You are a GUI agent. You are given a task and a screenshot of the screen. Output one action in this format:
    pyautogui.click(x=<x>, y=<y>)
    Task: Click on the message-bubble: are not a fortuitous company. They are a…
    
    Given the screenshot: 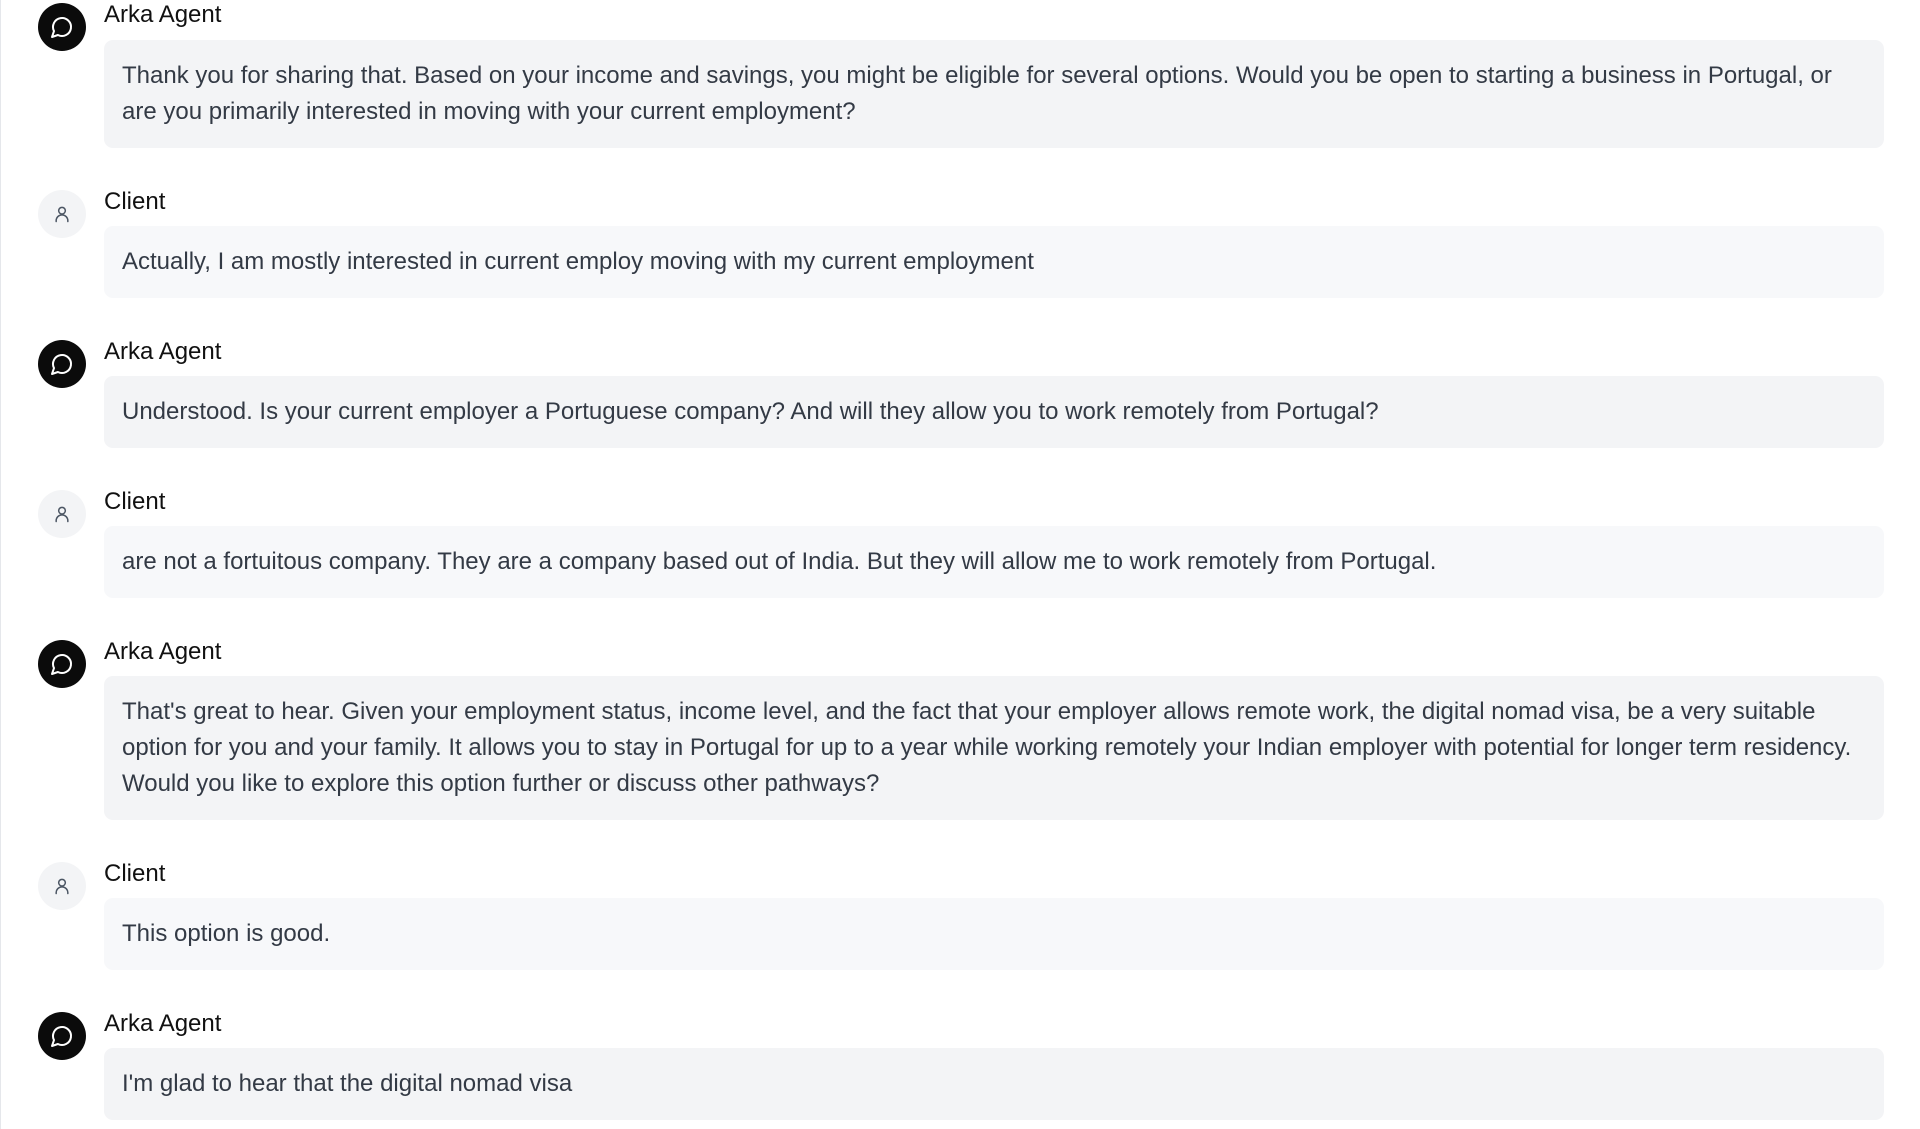 What is the action you would take?
    pyautogui.click(x=994, y=562)
    